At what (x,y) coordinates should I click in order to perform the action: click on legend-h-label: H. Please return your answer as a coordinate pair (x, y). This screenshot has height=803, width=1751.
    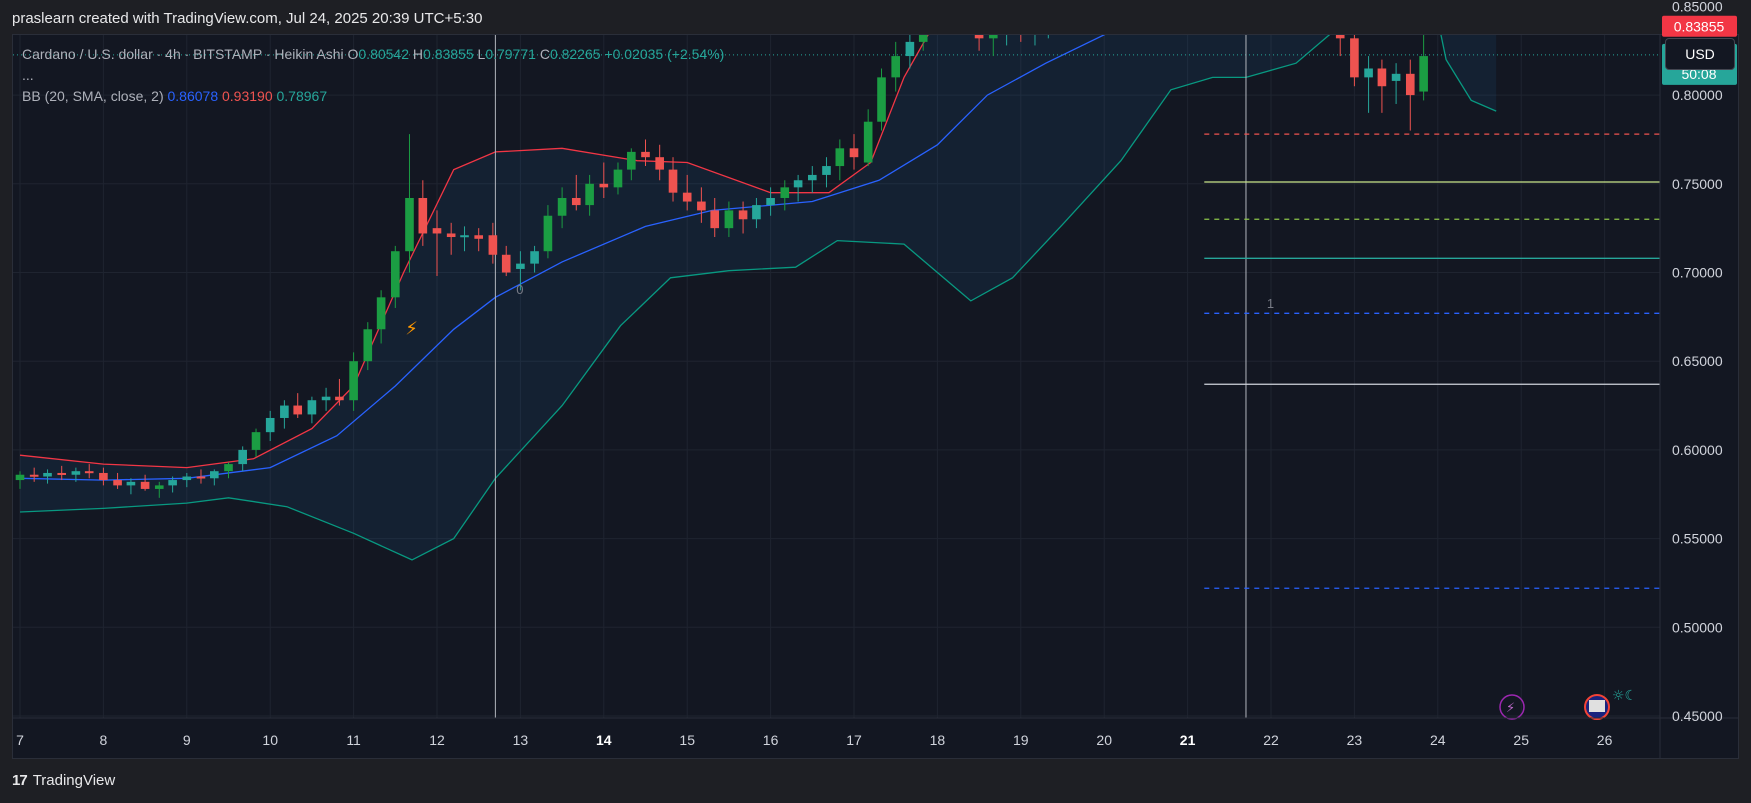
    Looking at the image, I should click on (418, 54).